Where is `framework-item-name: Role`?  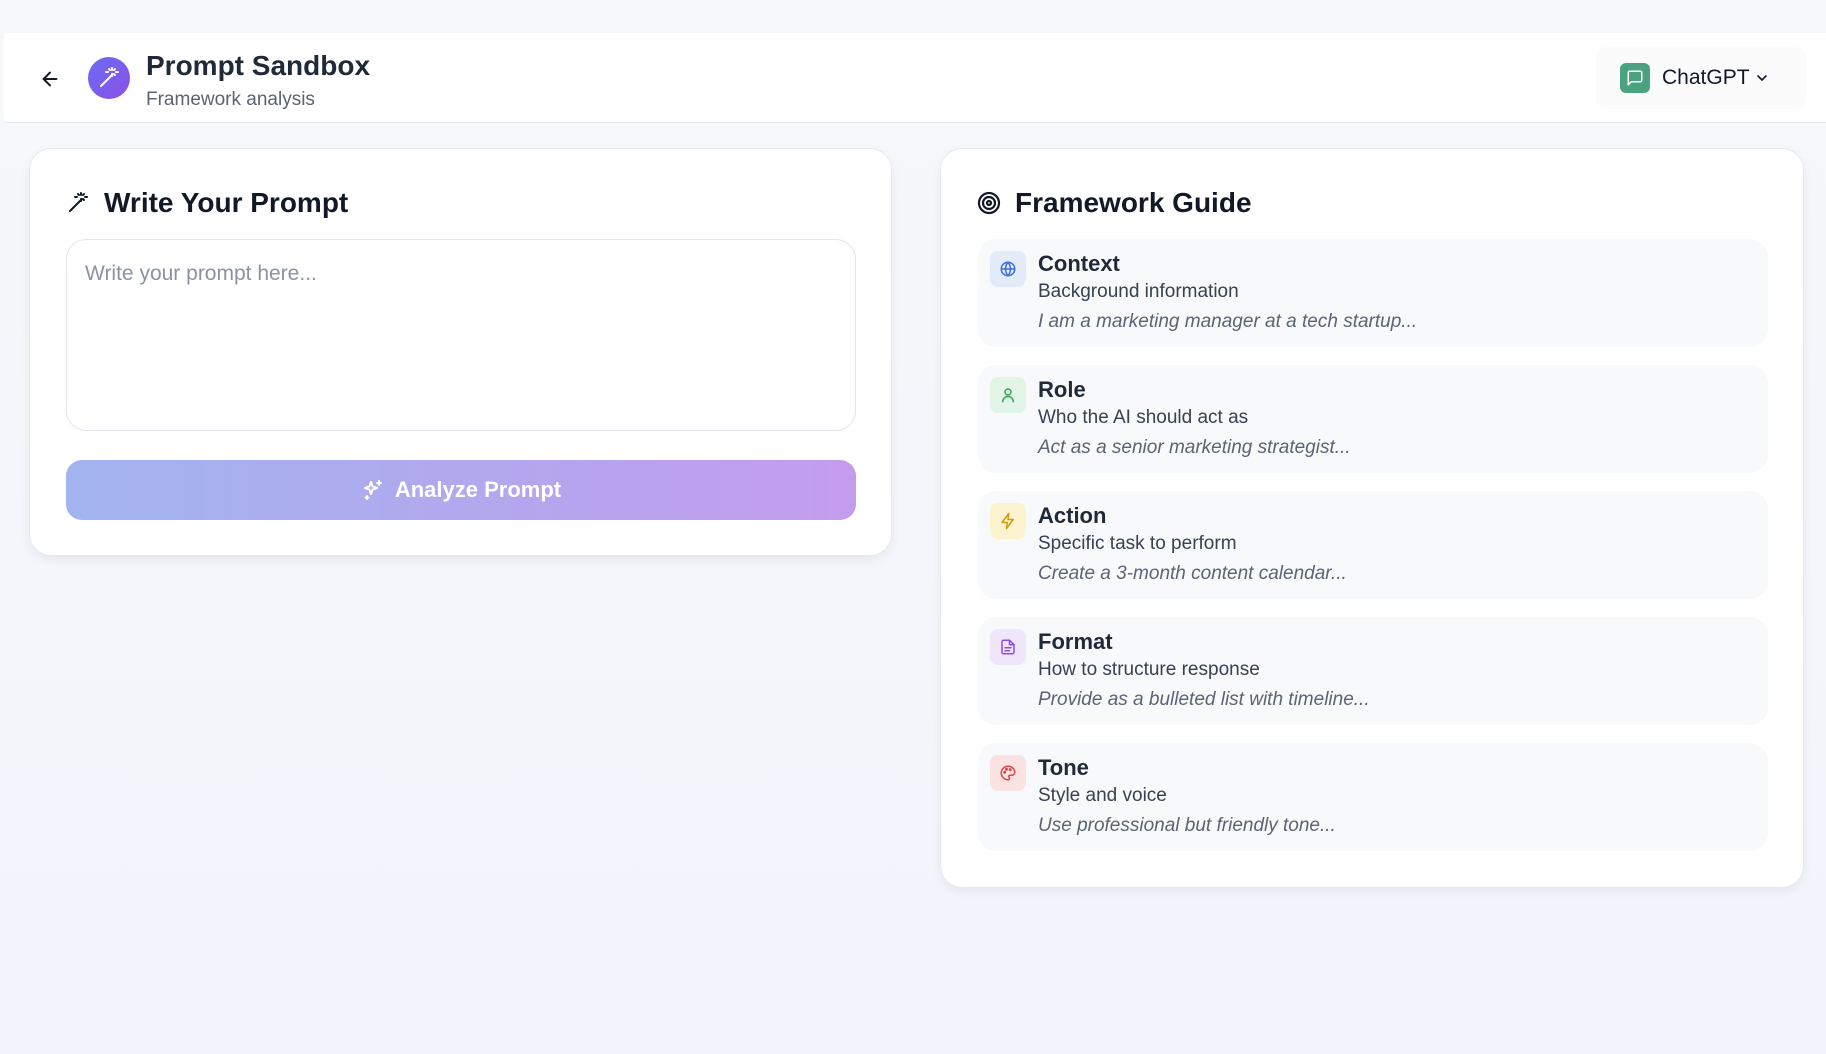 framework-item-name: Role is located at coordinates (1062, 389).